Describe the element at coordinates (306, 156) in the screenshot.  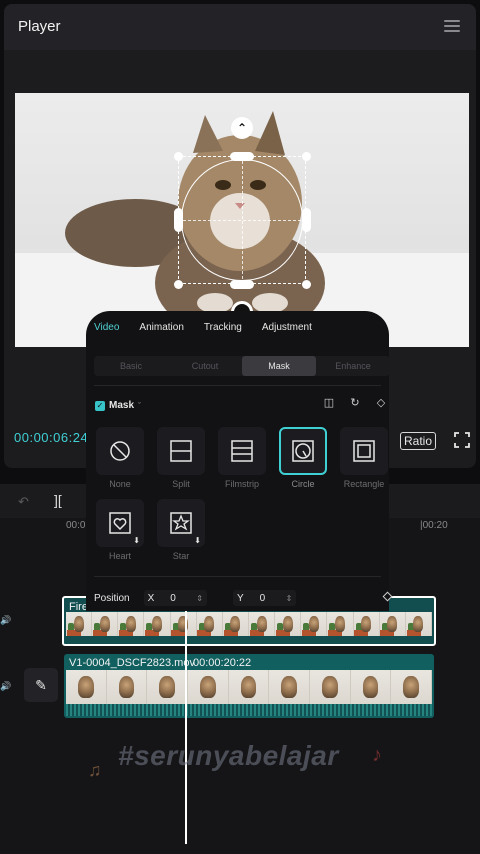
I see `resize-handle-top-right` at that location.